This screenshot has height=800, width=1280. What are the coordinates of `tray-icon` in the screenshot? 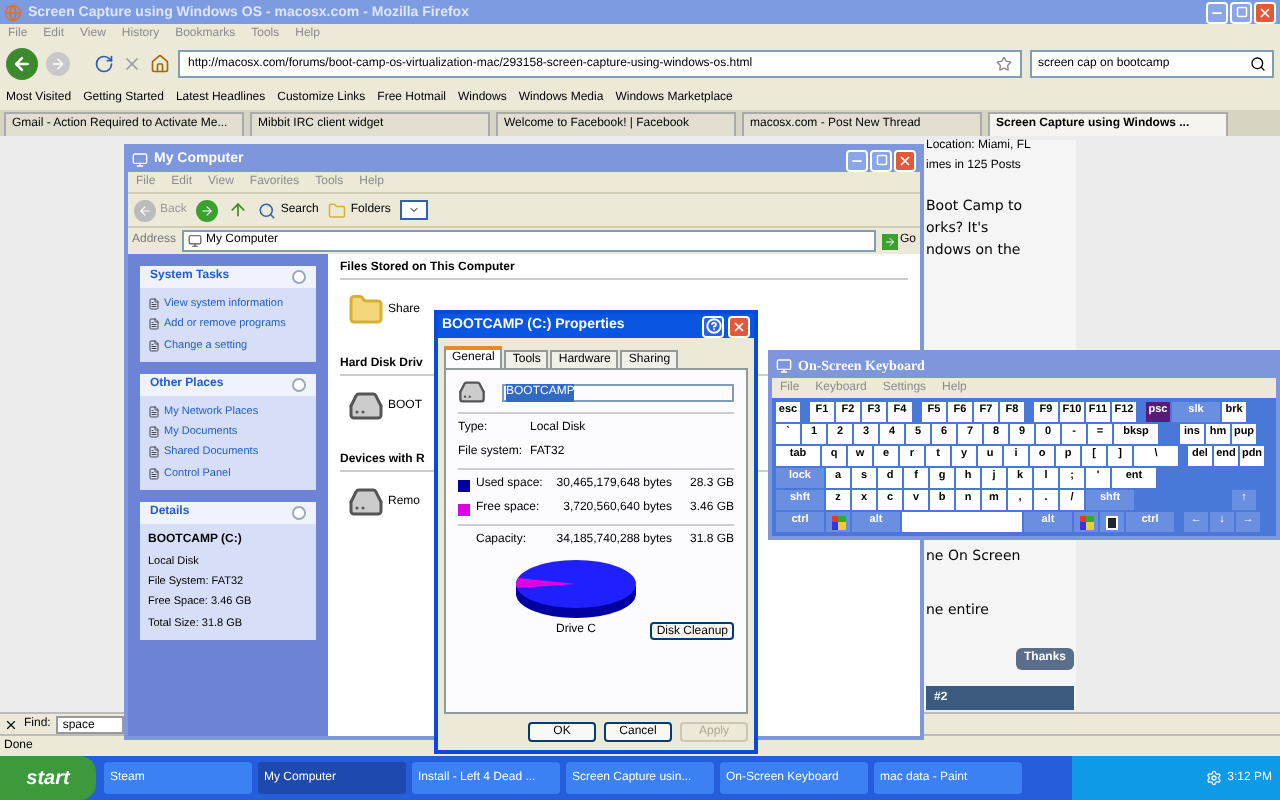 It's located at (1213, 778).